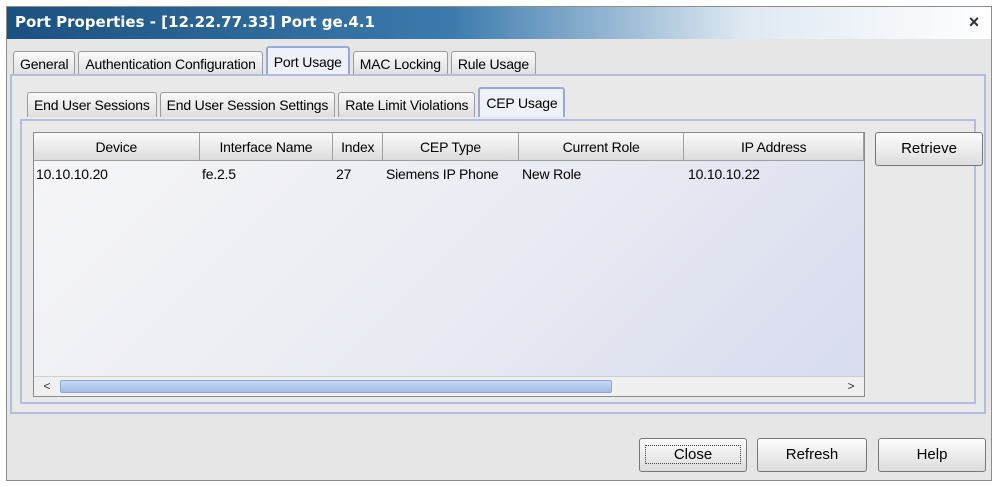 The width and height of the screenshot is (998, 487). Describe the element at coordinates (247, 104) in the screenshot. I see `tab-end-user-session-settings: End User Session Settings` at that location.